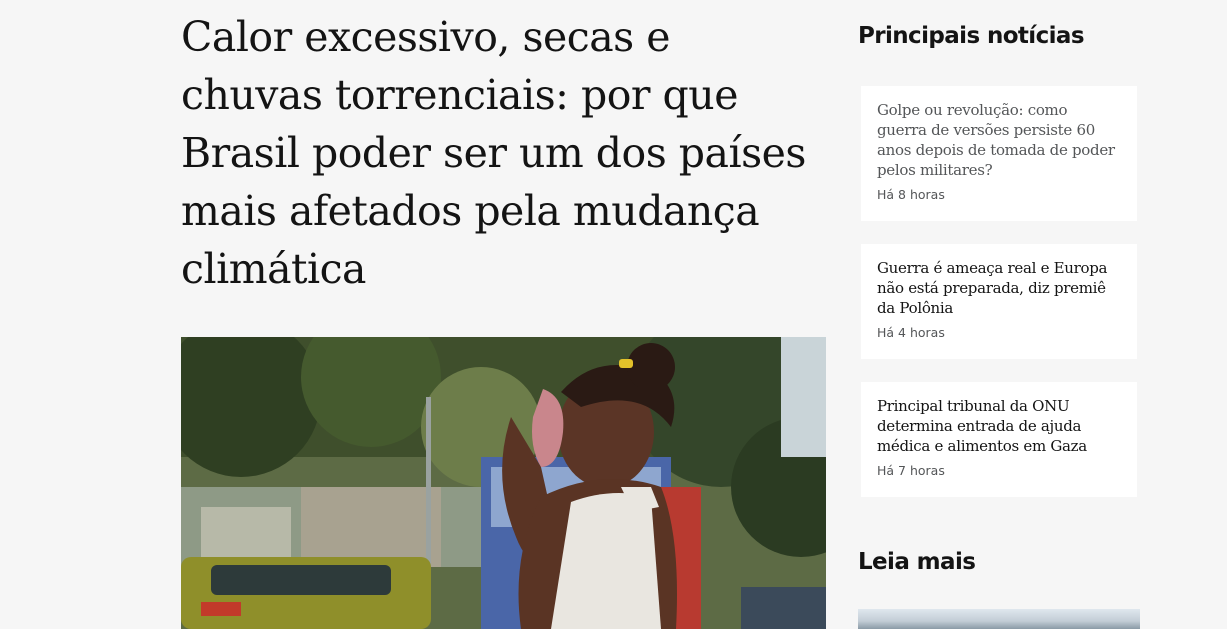 The image size is (1227, 629). What do you see at coordinates (917, 562) in the screenshot?
I see `read-more-heading: Leia mais` at bounding box center [917, 562].